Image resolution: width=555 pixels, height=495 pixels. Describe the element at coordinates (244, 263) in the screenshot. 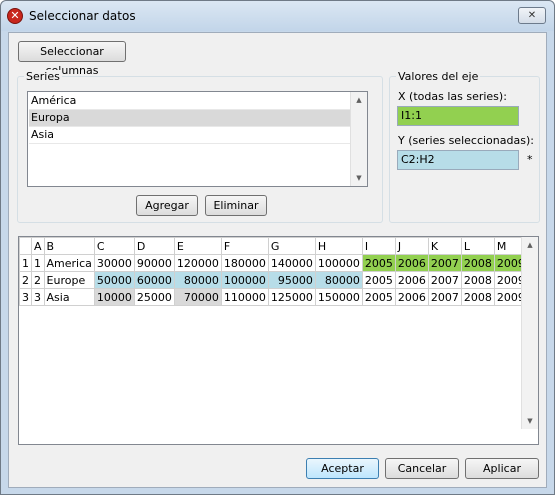

I see `grid-cell: 180000` at that location.